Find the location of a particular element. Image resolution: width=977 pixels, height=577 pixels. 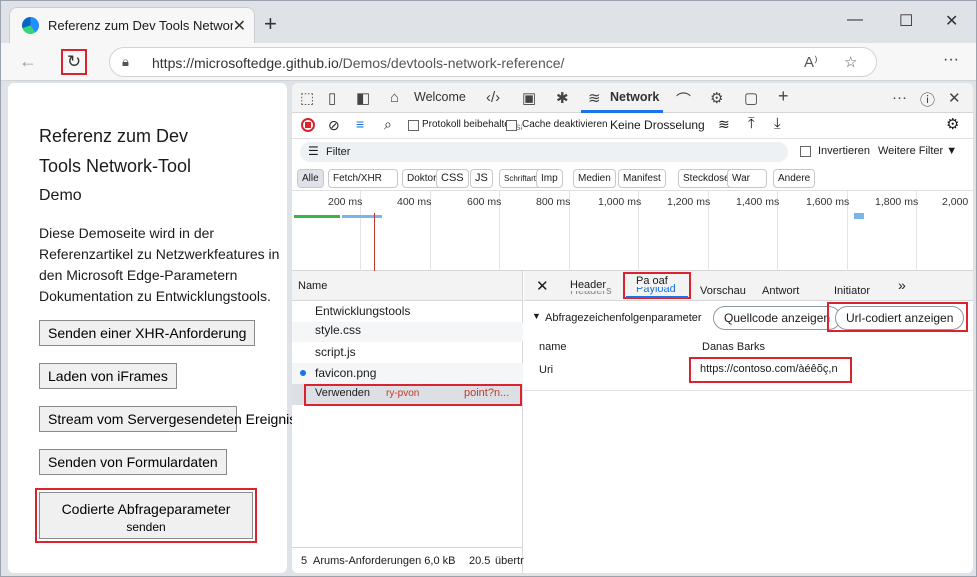

settings-menu-icon: ··· is located at coordinates (951, 60).